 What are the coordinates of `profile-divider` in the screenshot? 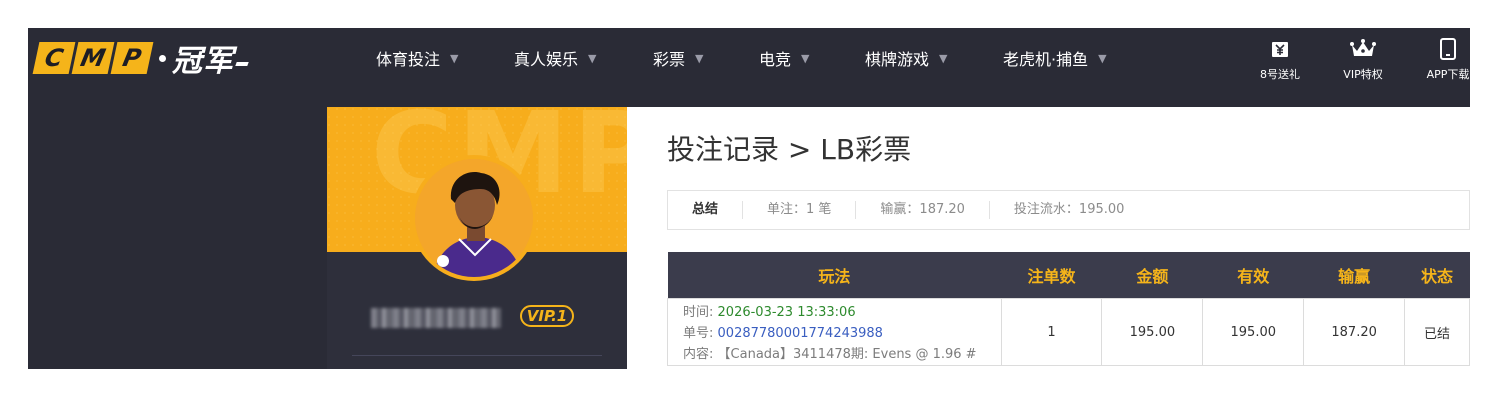 It's located at (477, 355).